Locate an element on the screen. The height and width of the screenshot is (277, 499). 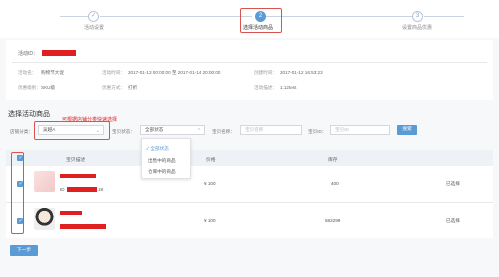
product-id-label: 宝贝ID： is located at coordinates (317, 131).